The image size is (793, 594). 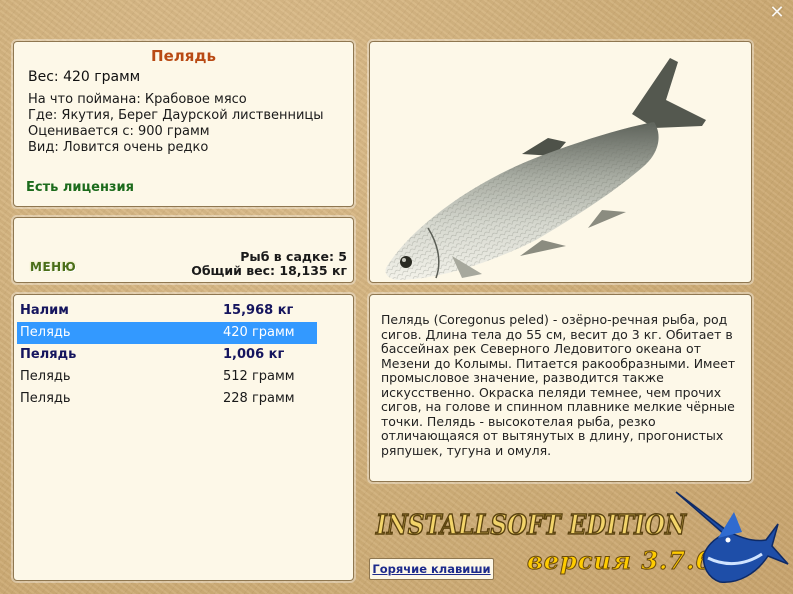 What do you see at coordinates (53, 267) in the screenshot?
I see `menu-button: МЕНЮ` at bounding box center [53, 267].